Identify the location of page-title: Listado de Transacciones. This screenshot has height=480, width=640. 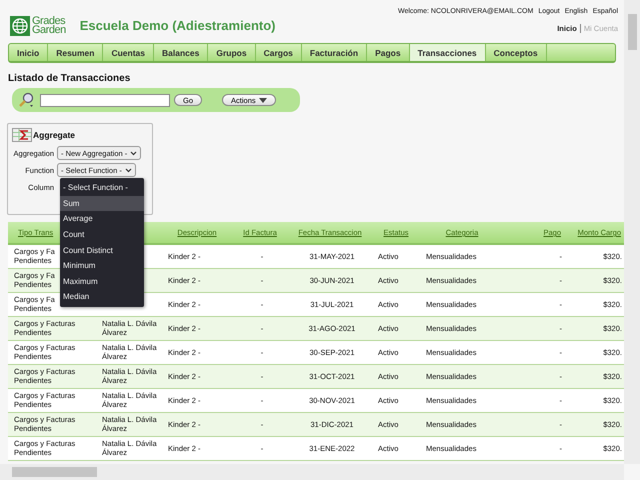
(70, 79).